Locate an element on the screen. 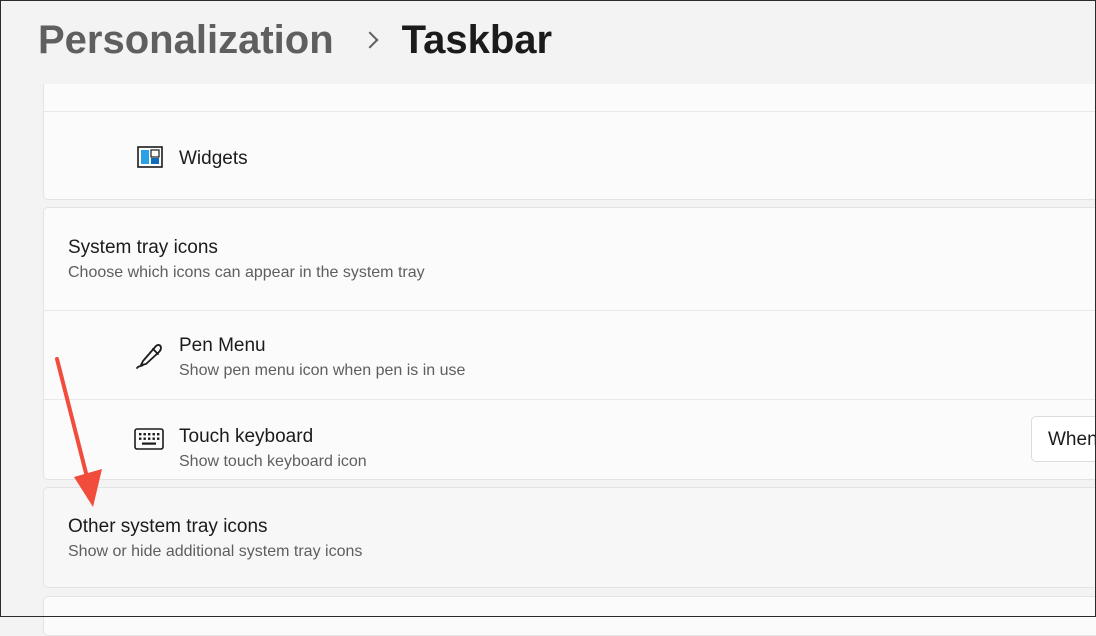  chevron-right-icon is located at coordinates (370, 40).